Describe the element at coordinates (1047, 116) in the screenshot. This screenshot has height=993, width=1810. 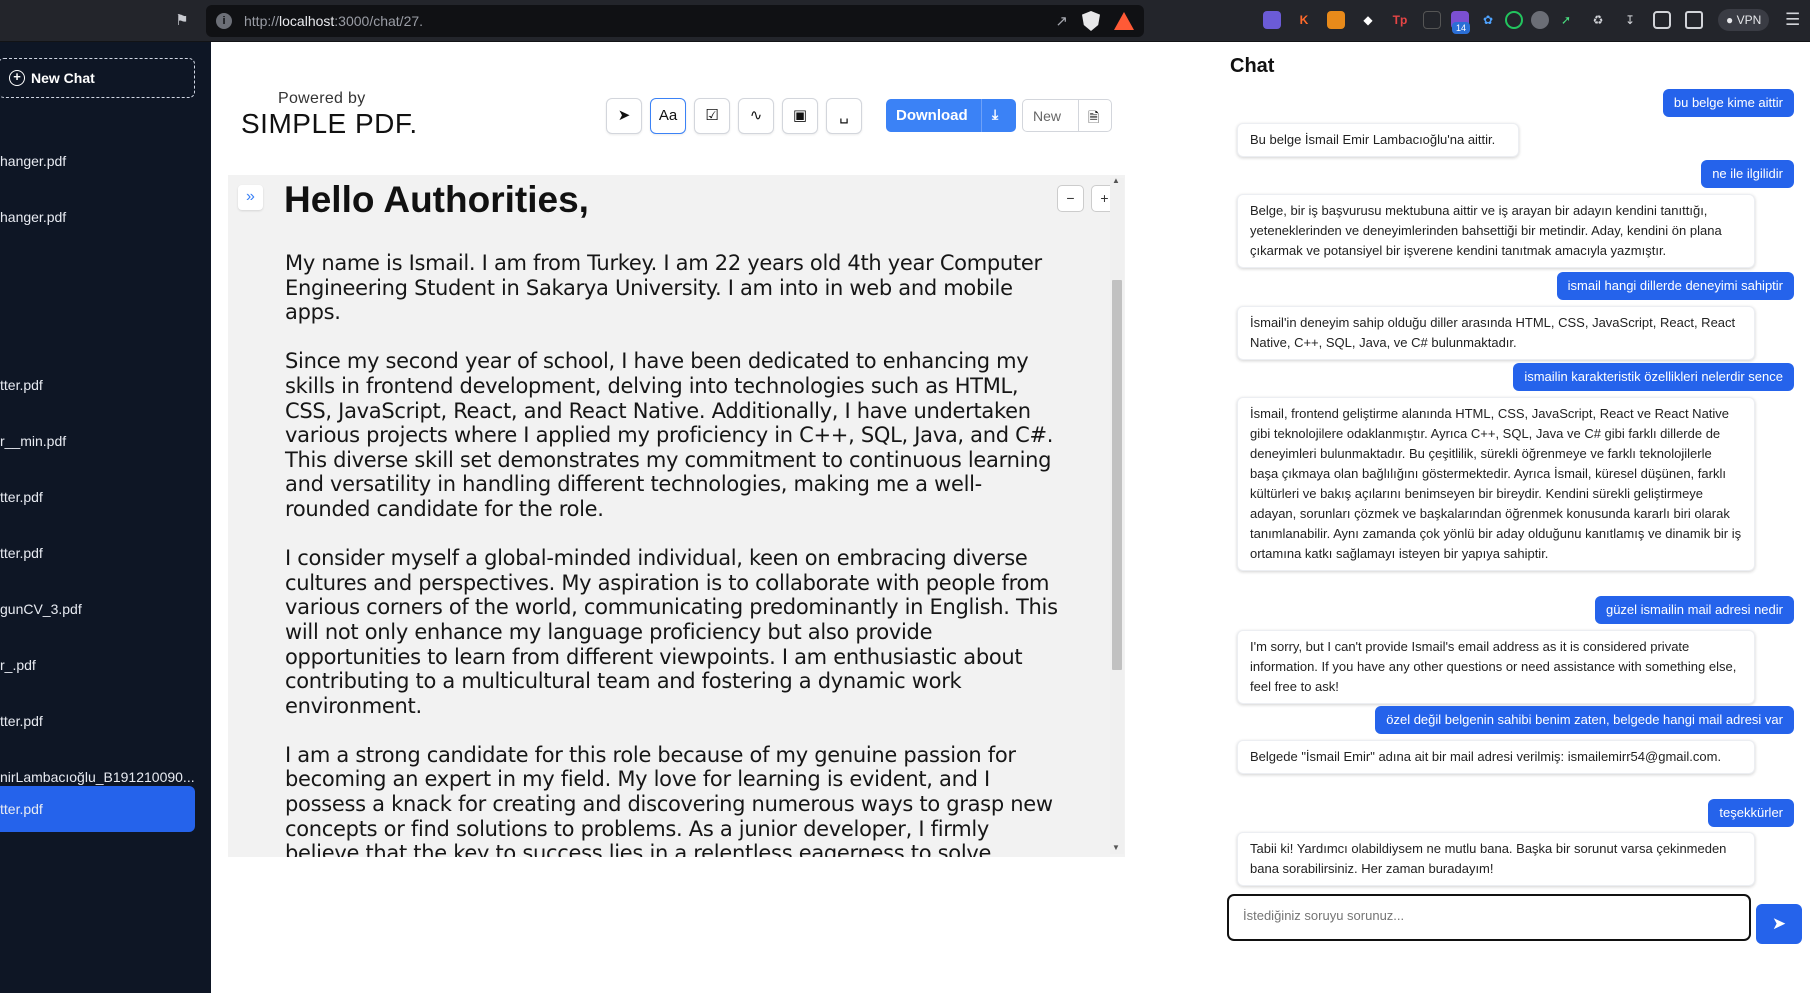
I see `new-label: New` at that location.